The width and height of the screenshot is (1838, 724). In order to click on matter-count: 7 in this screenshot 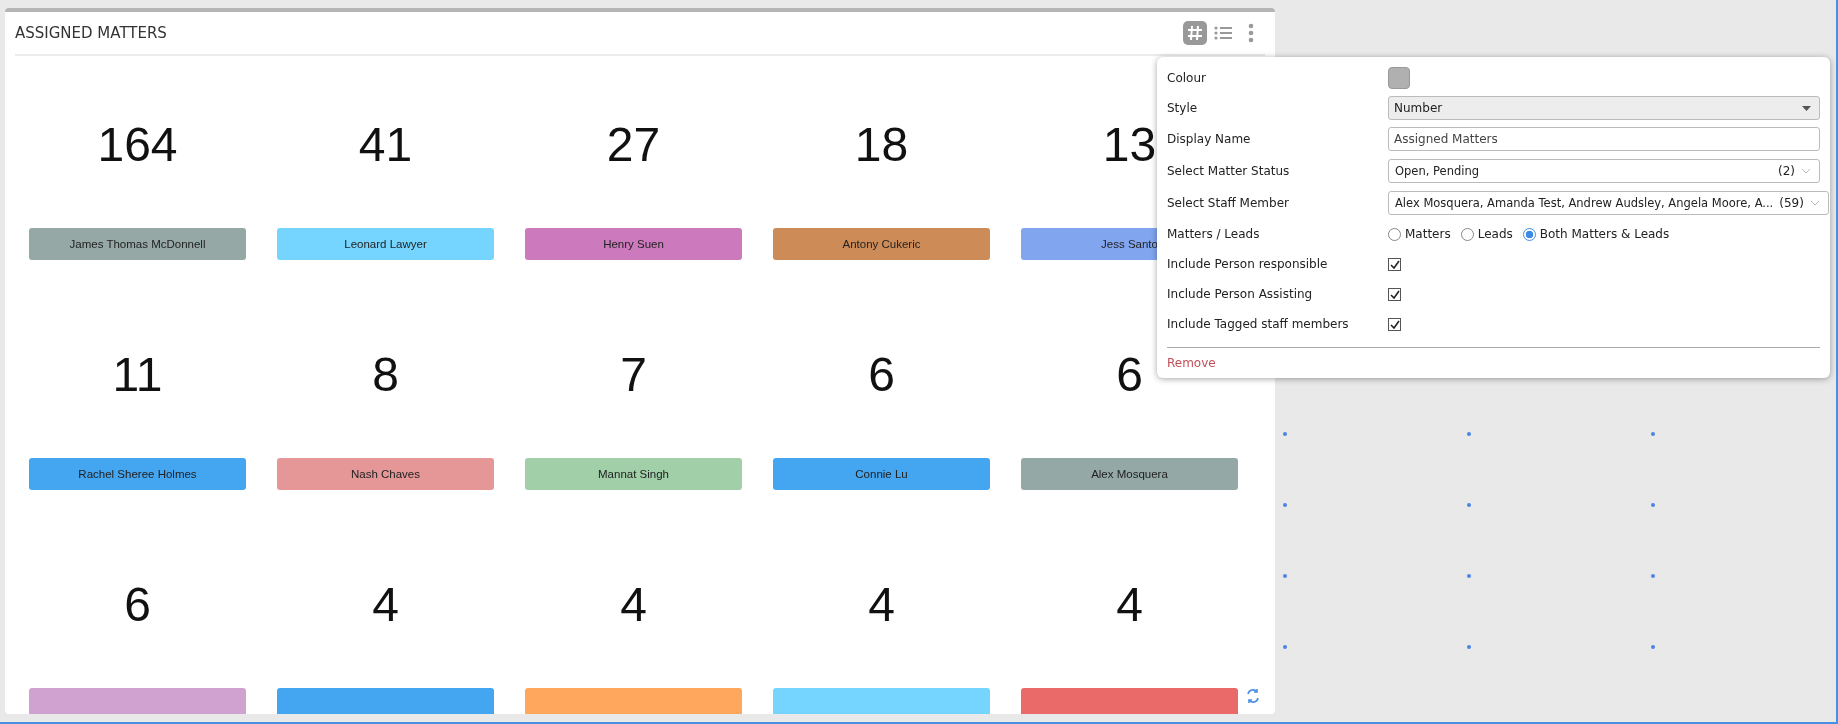, I will do `click(633, 374)`.